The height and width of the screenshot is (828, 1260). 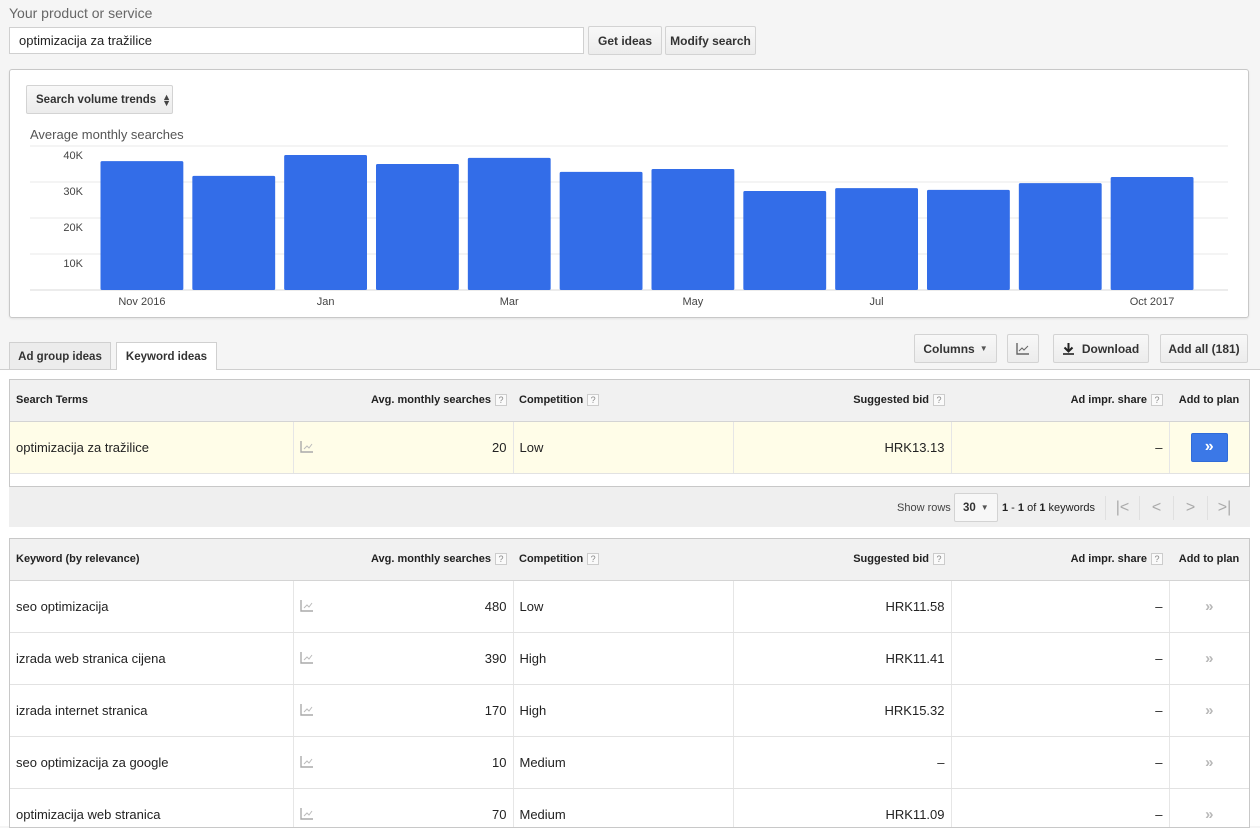 What do you see at coordinates (601, 230) in the screenshot?
I see `bar-apr-2017` at bounding box center [601, 230].